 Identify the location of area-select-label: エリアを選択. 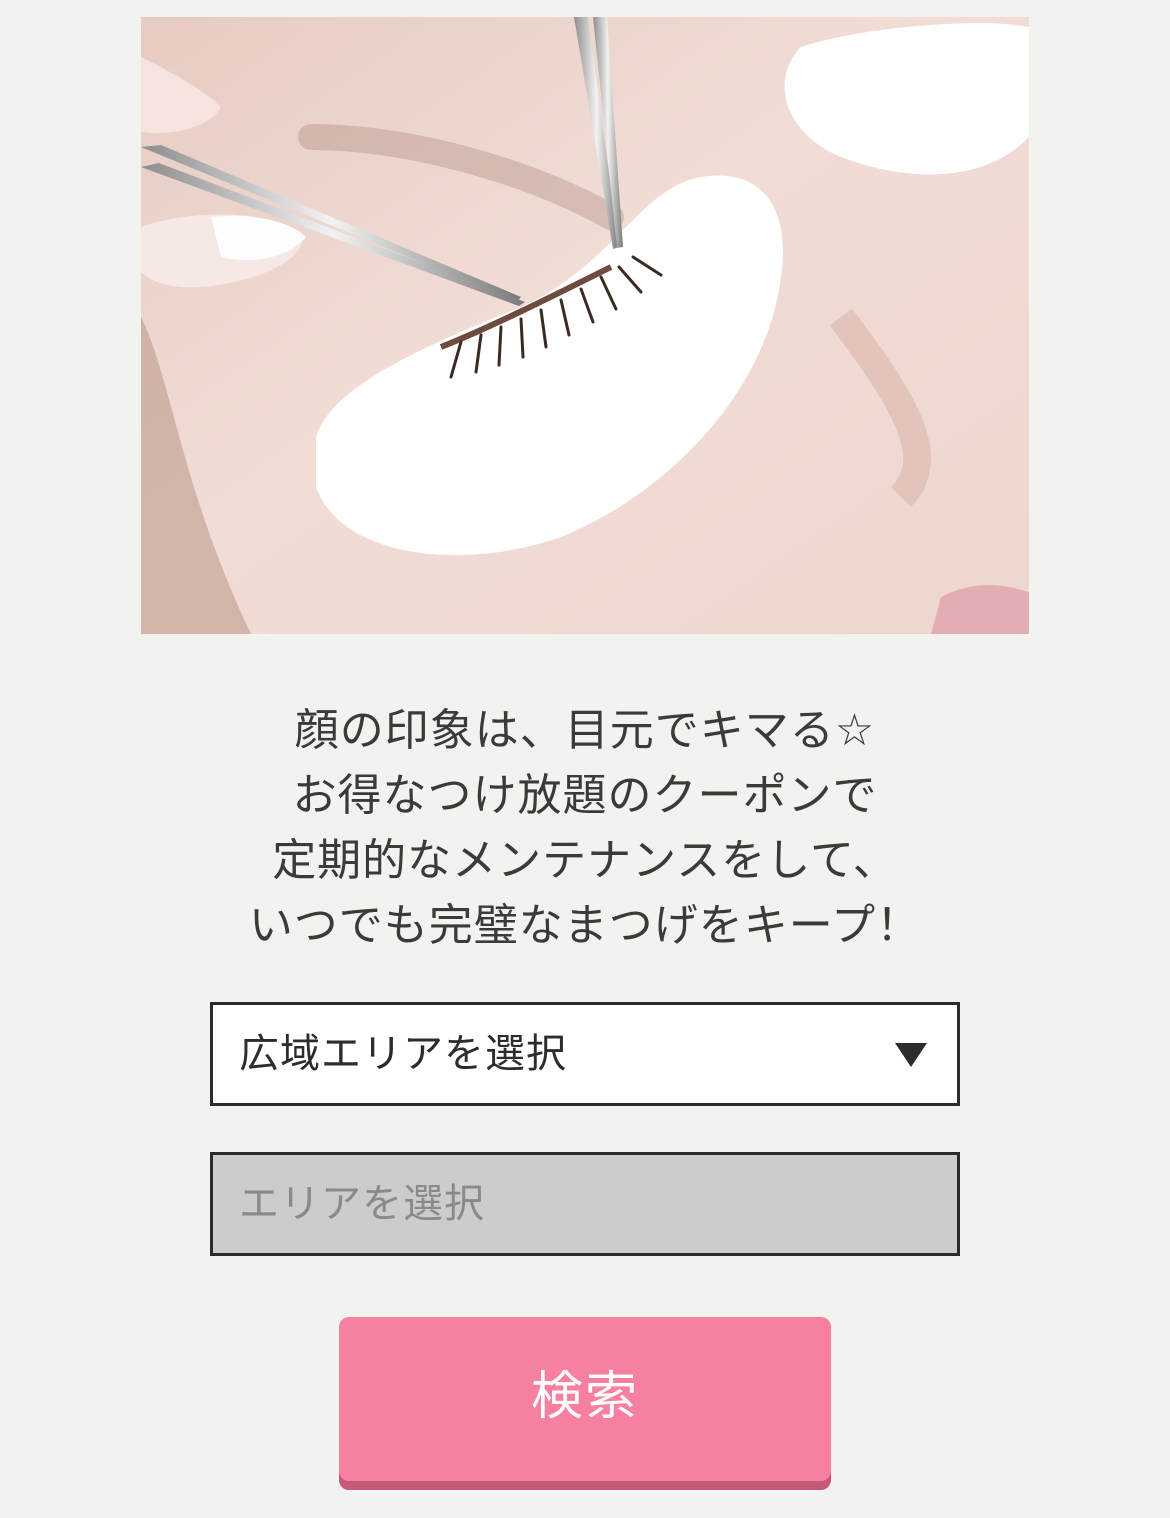
(362, 1204).